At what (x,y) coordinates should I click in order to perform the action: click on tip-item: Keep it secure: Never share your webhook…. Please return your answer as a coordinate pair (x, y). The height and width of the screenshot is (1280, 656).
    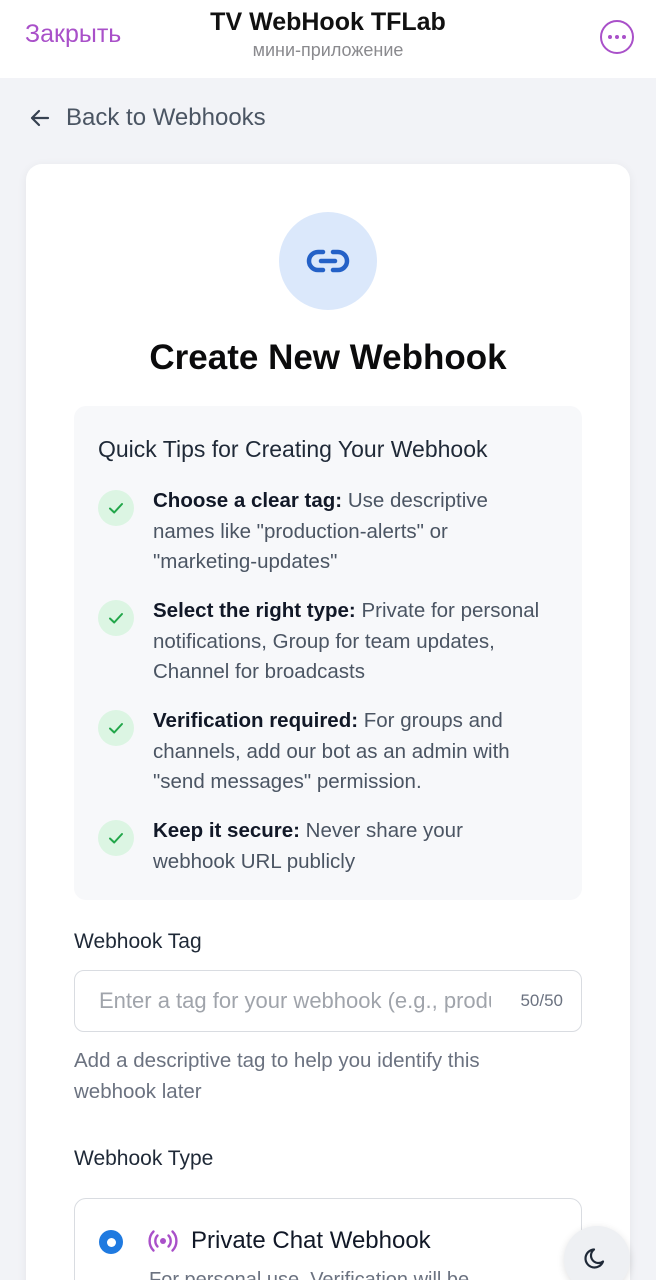
    Looking at the image, I should click on (333, 846).